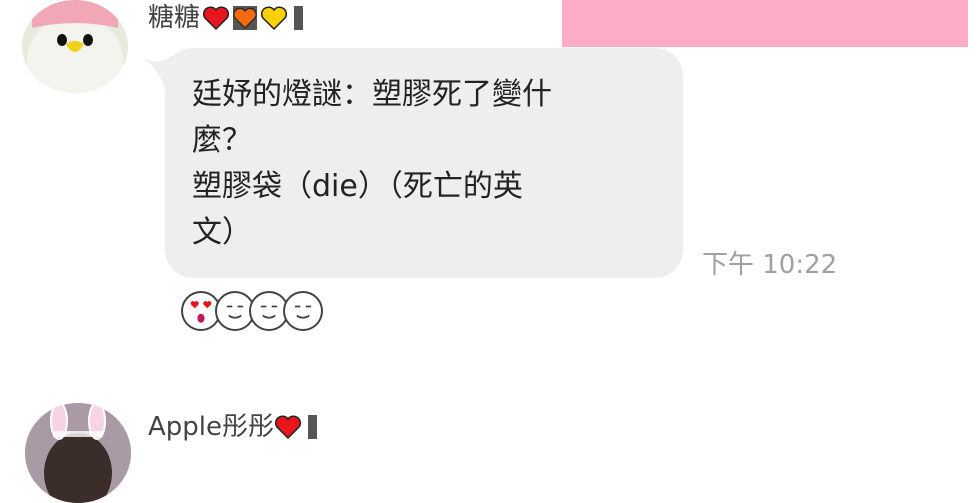 The image size is (980, 503). Describe the element at coordinates (222, 140) in the screenshot. I see `message-line: 麼？` at that location.